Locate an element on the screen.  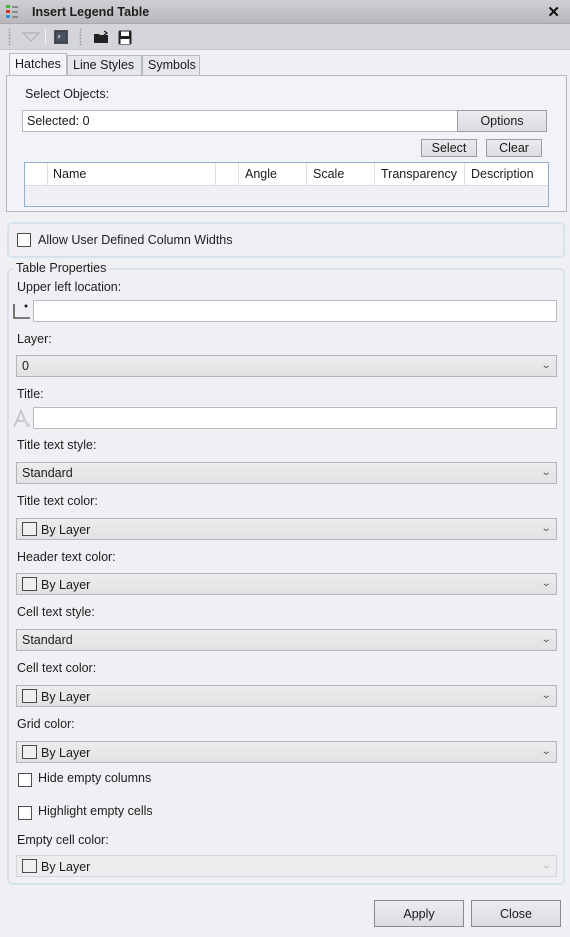
close-x-icon: ✕ is located at coordinates (553, 12).